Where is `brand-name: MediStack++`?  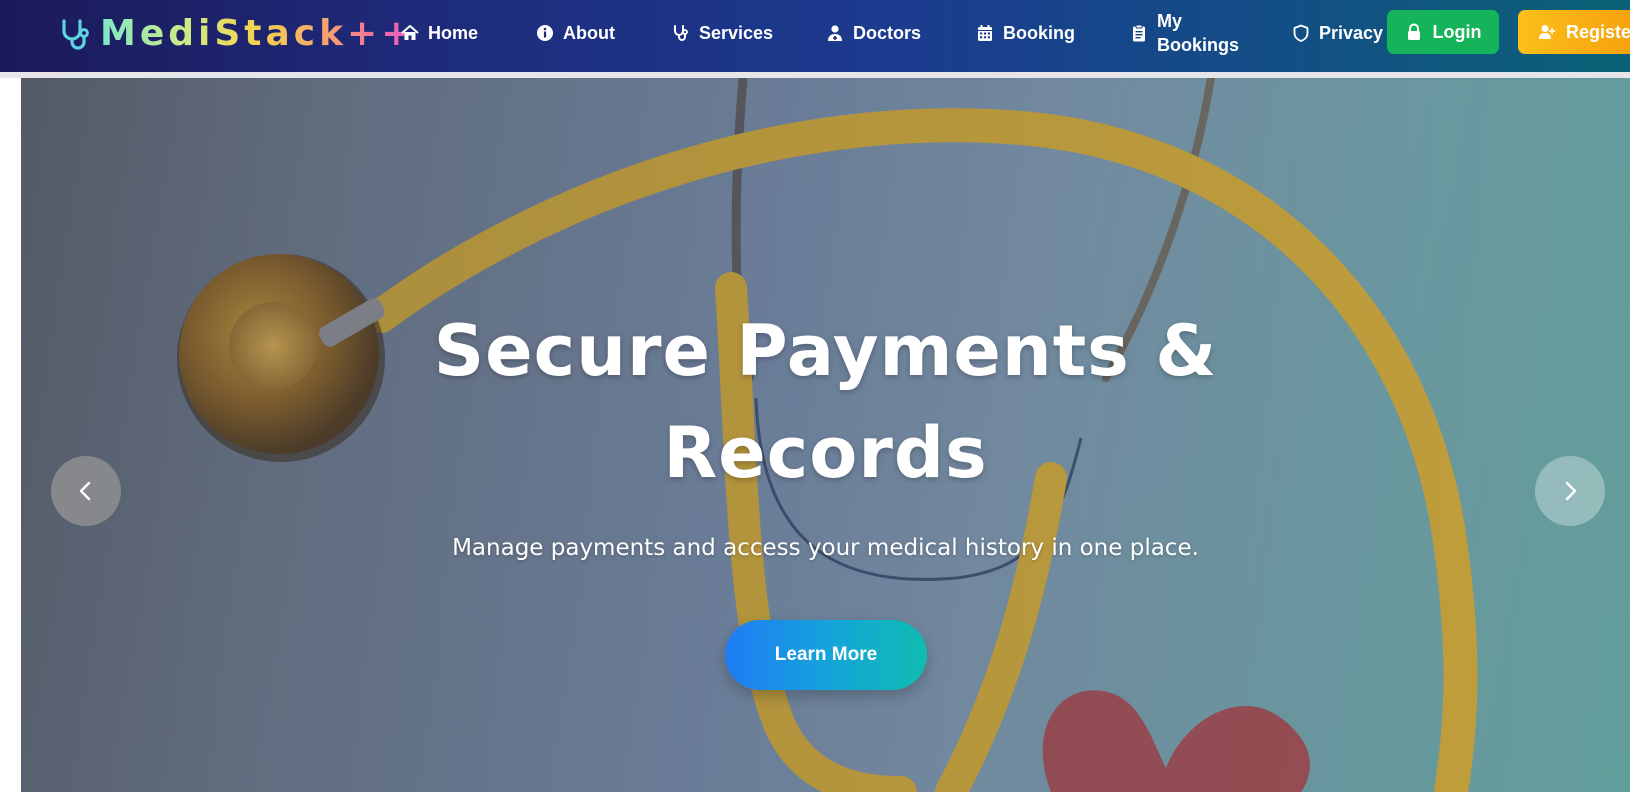
brand-name: MediStack++ is located at coordinates (258, 33).